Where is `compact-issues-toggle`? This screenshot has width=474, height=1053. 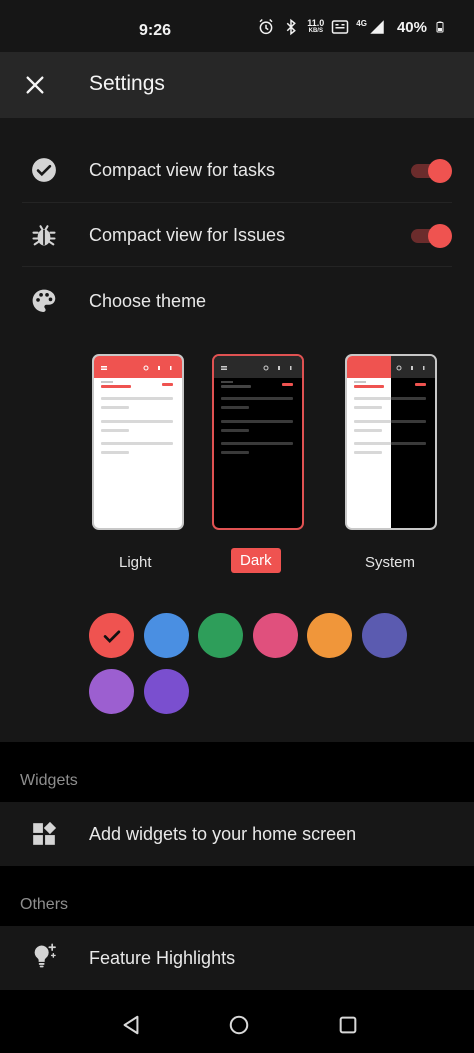
compact-issues-toggle is located at coordinates (430, 236).